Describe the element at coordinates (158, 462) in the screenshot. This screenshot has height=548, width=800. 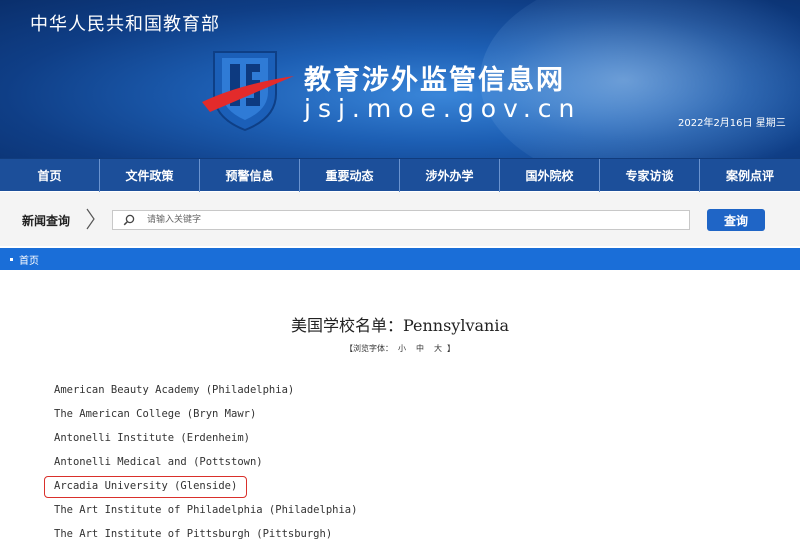
I see `list-item: Antonelli Medical and (Pottstown)` at that location.